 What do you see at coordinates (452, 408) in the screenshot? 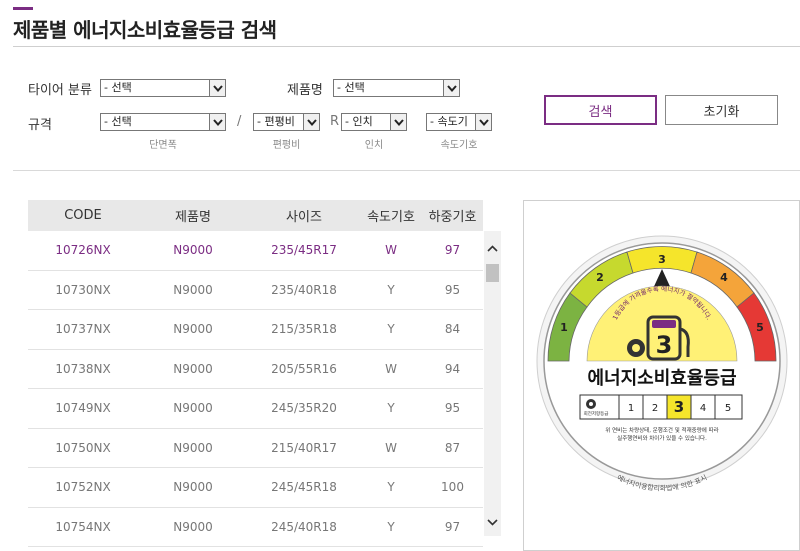
I see `cell-load: 95` at bounding box center [452, 408].